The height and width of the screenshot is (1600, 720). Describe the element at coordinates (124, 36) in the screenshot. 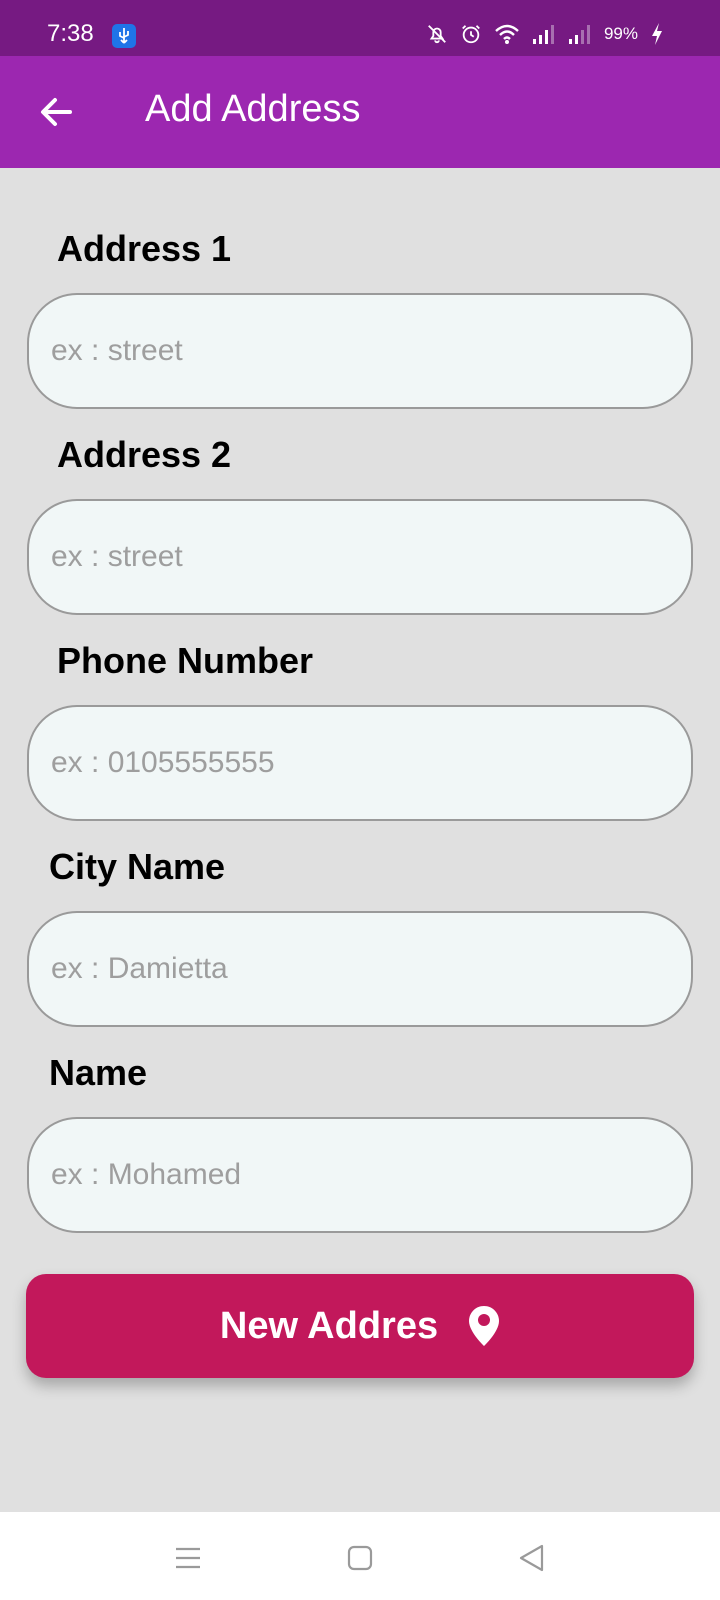

I see `usb-icon` at that location.